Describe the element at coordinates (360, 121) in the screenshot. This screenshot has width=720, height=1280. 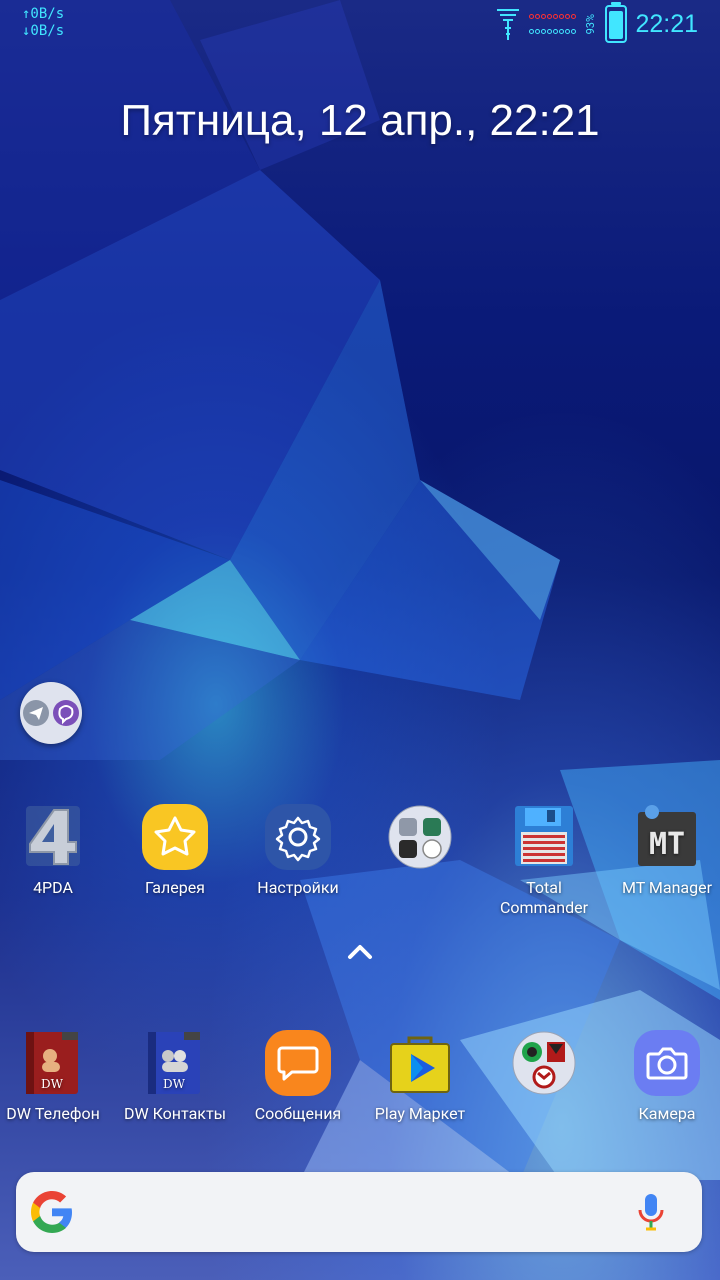
I see `date-time-widget: Пятница, 12 апр., 22:21` at that location.